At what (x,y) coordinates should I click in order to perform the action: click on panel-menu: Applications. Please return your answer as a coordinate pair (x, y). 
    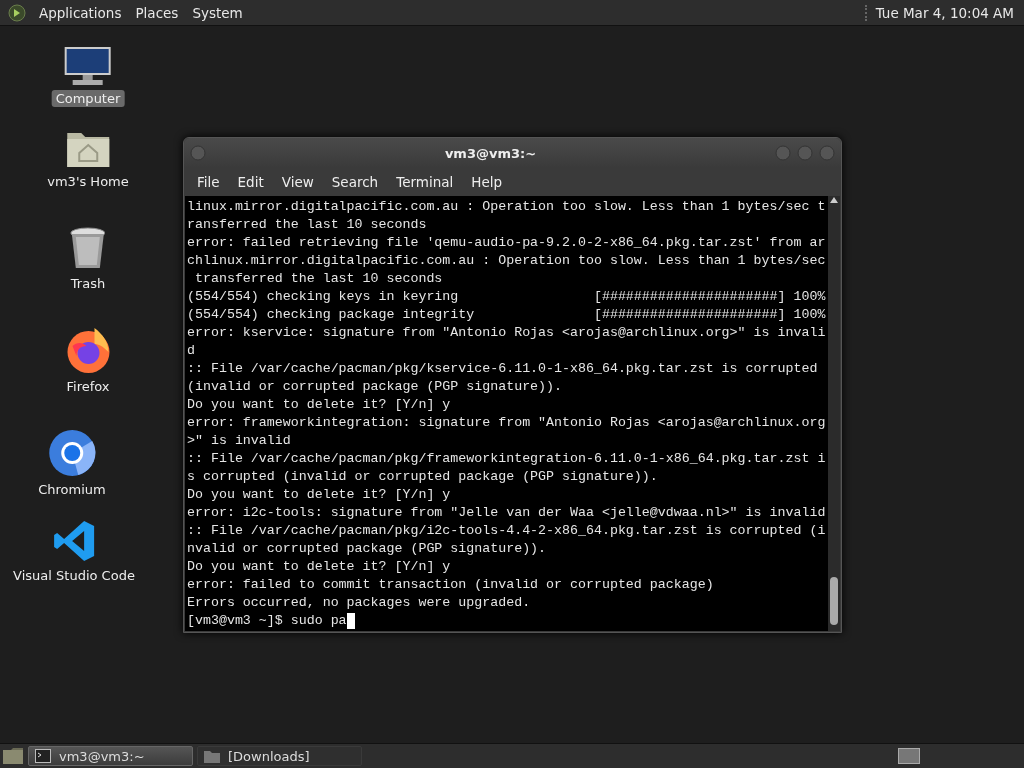
    Looking at the image, I should click on (80, 12).